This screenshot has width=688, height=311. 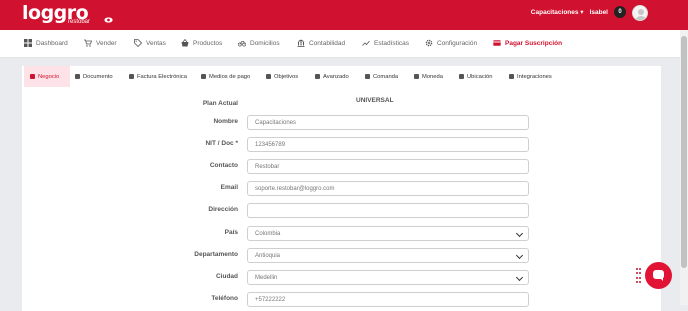 I want to click on field-label-nit: NIT / Doc *, so click(x=221, y=143).